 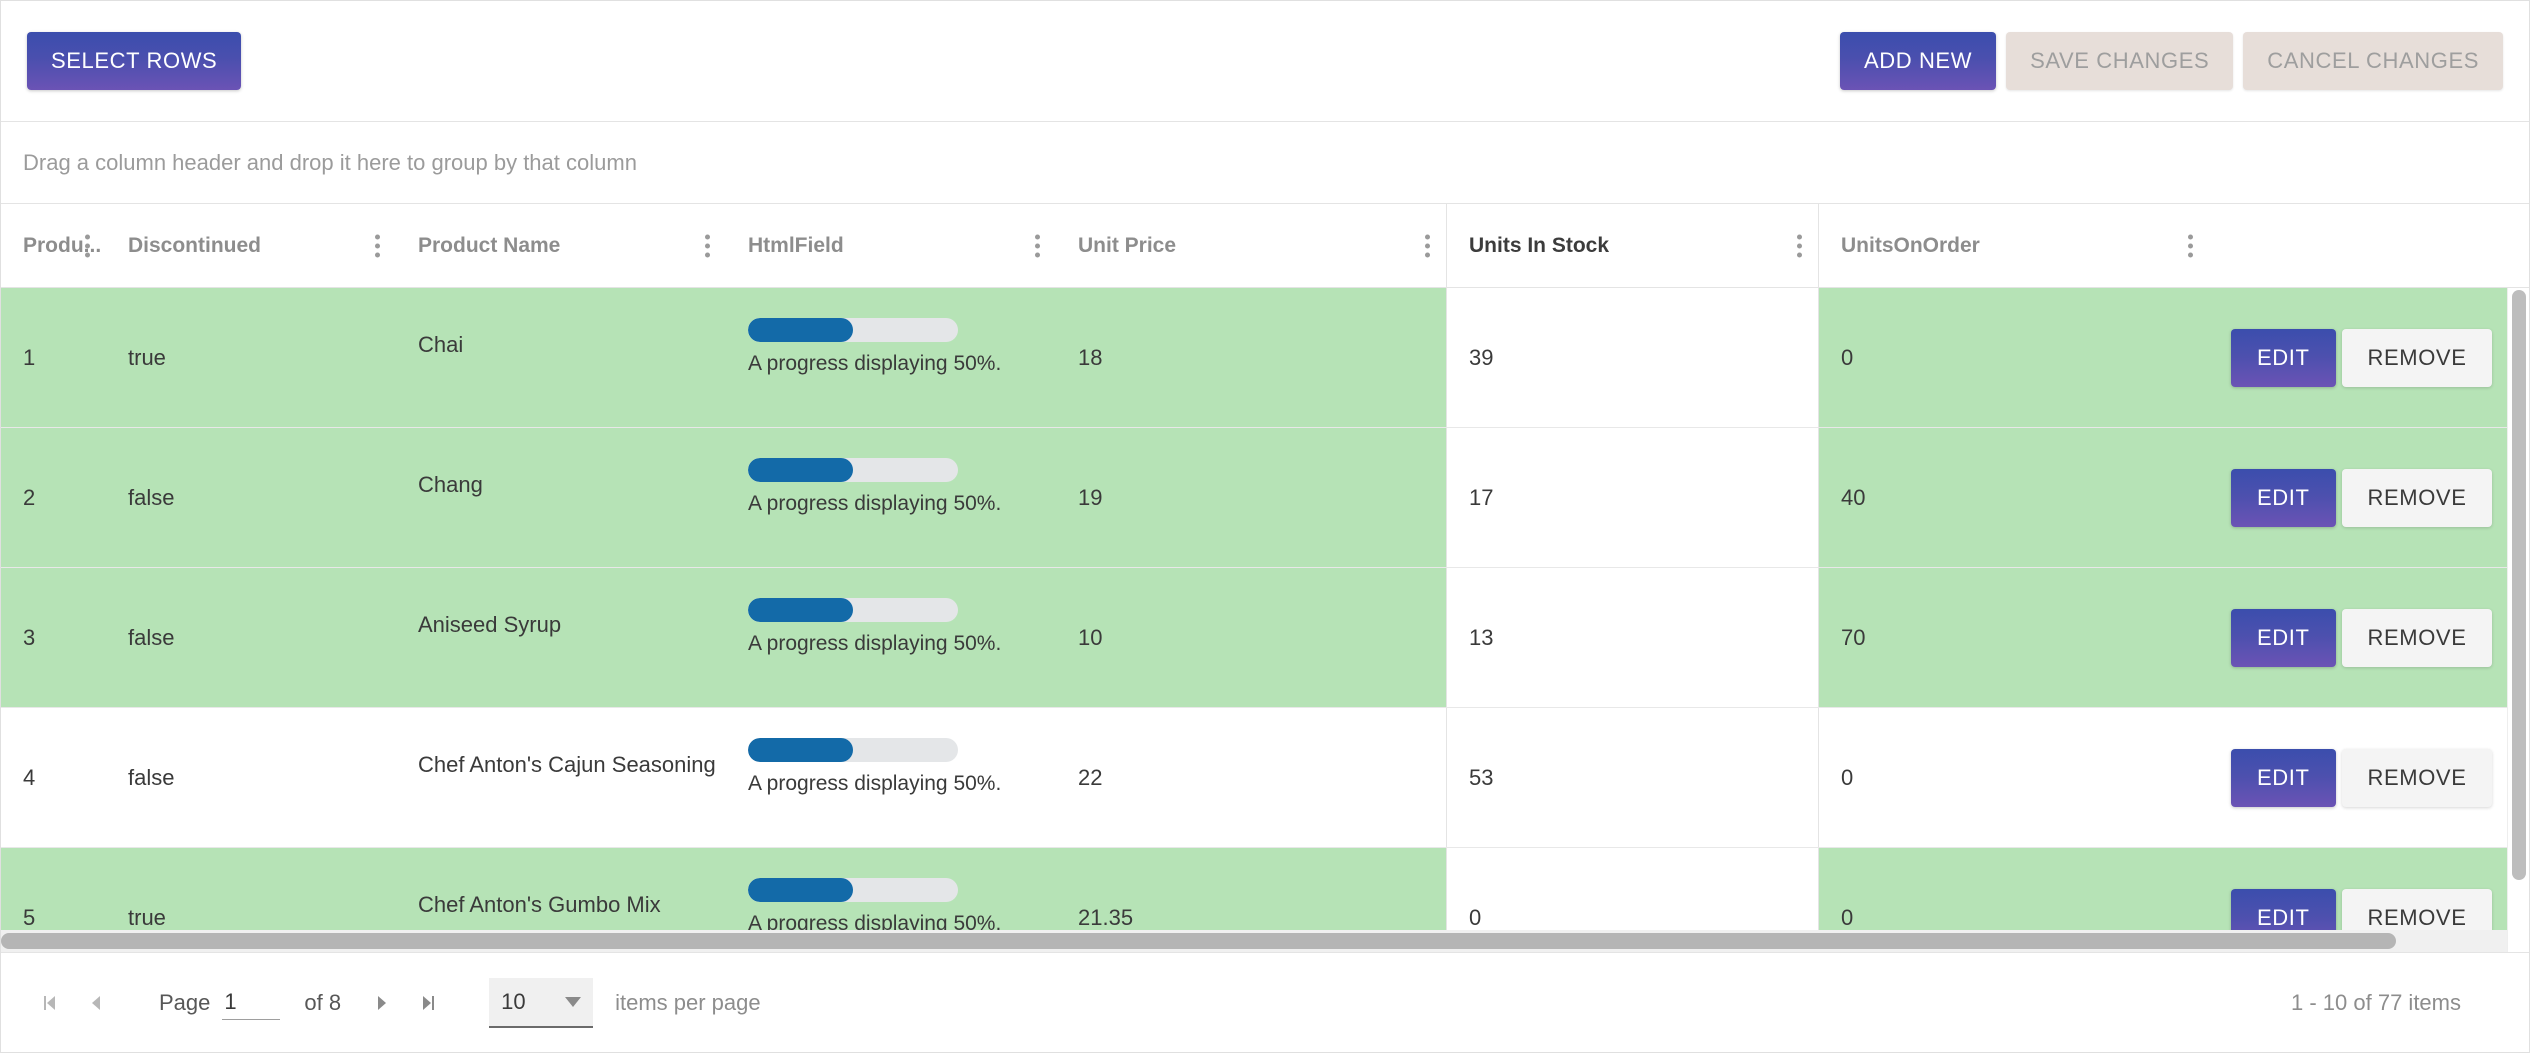 I want to click on previous-page-icon, so click(x=96, y=1003).